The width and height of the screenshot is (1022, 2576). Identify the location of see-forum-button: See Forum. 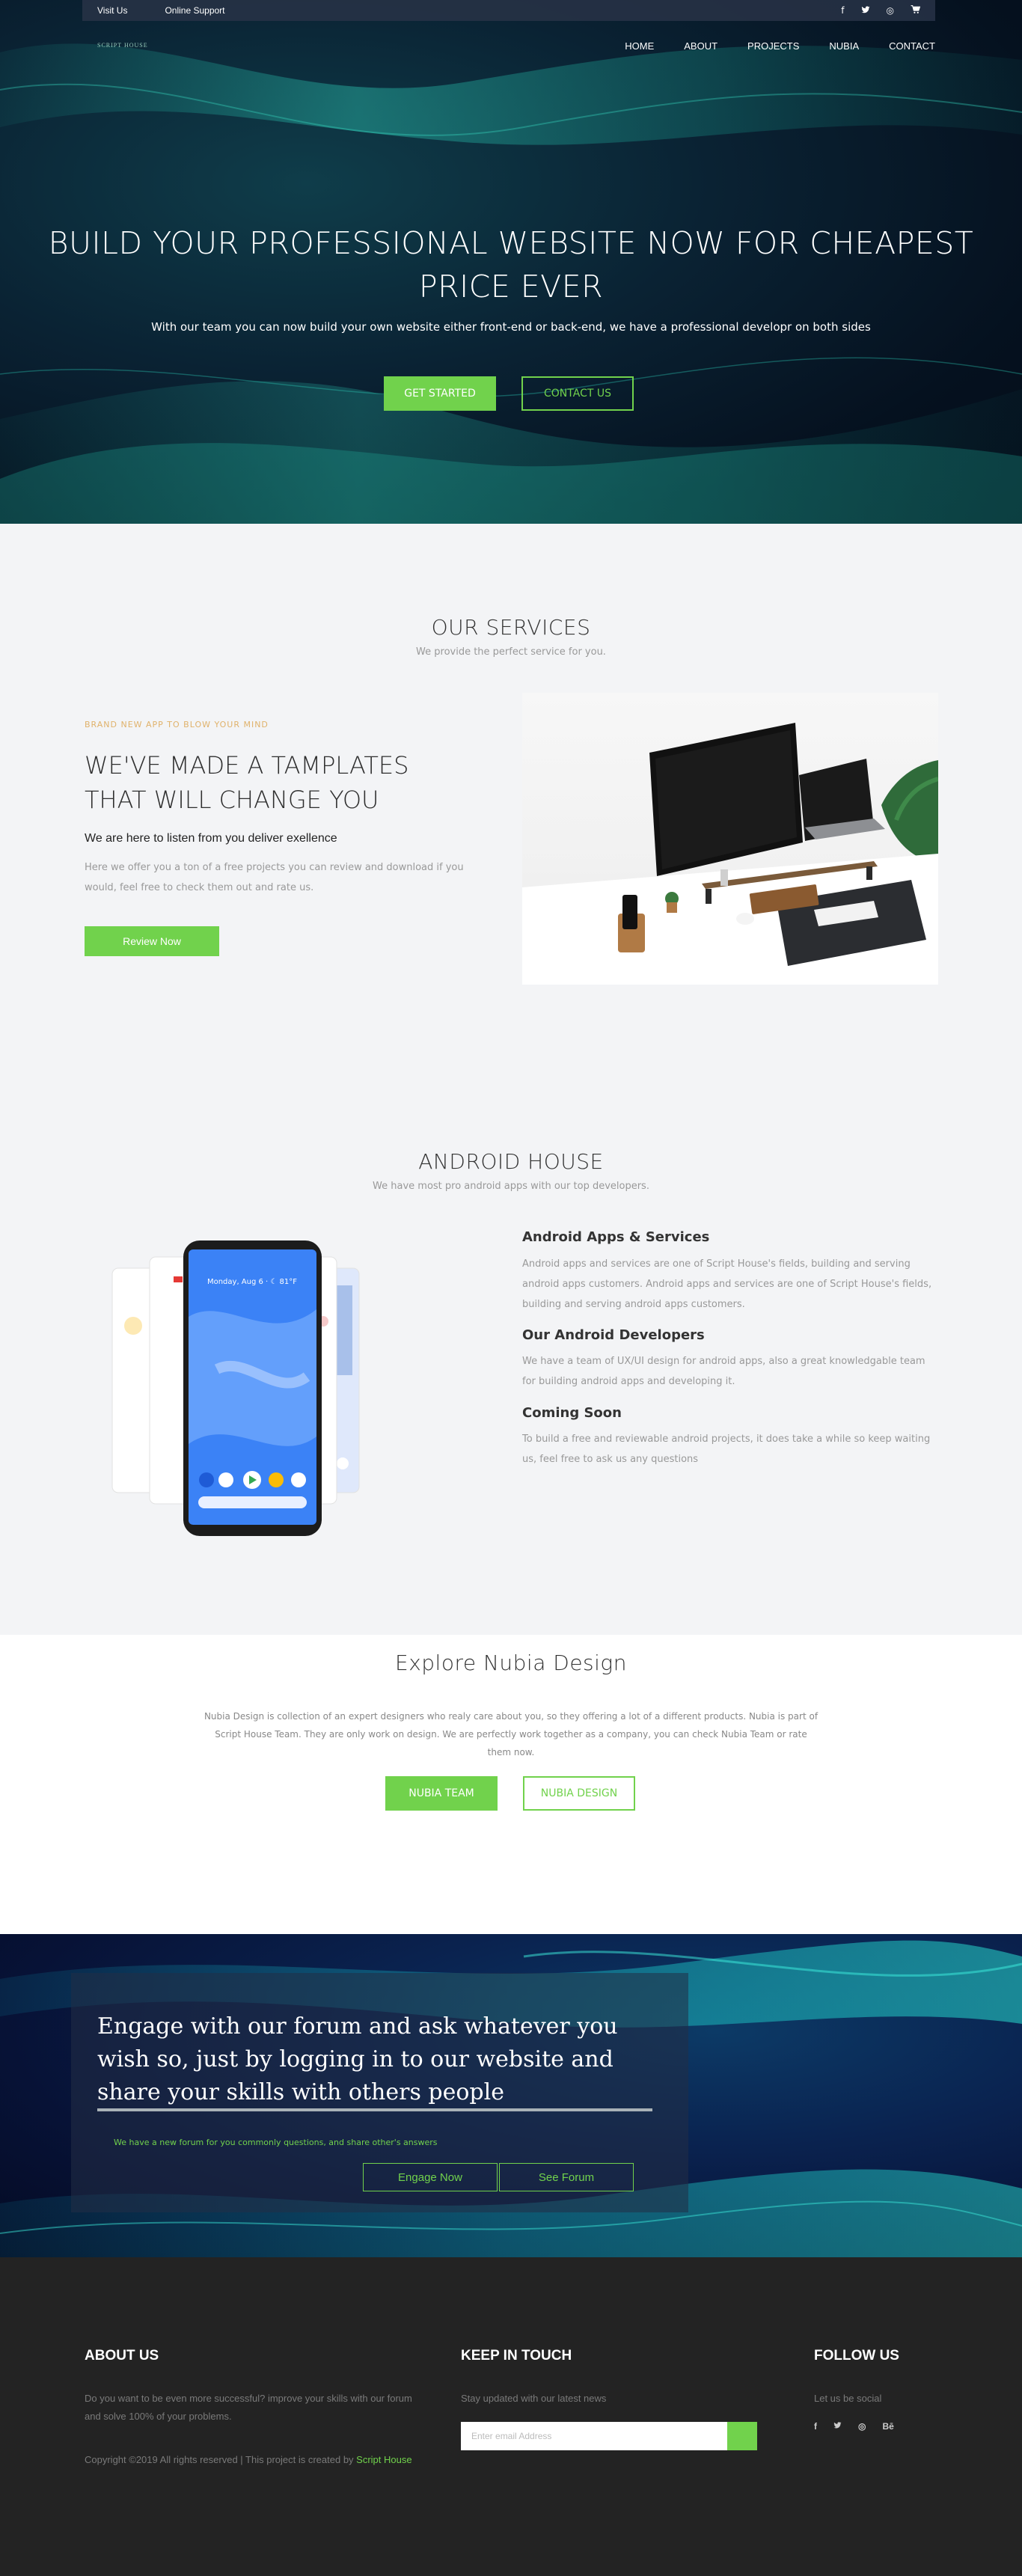
(566, 2177).